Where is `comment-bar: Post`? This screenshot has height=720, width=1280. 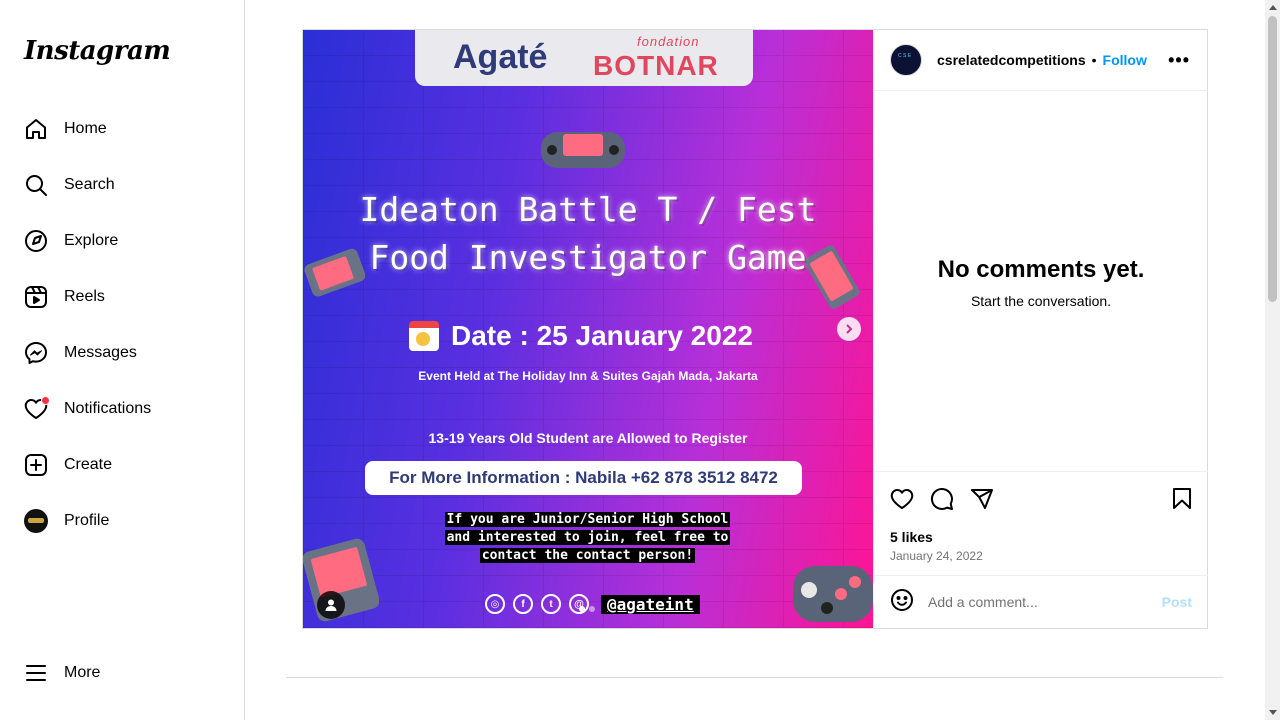 comment-bar: Post is located at coordinates (1041, 601).